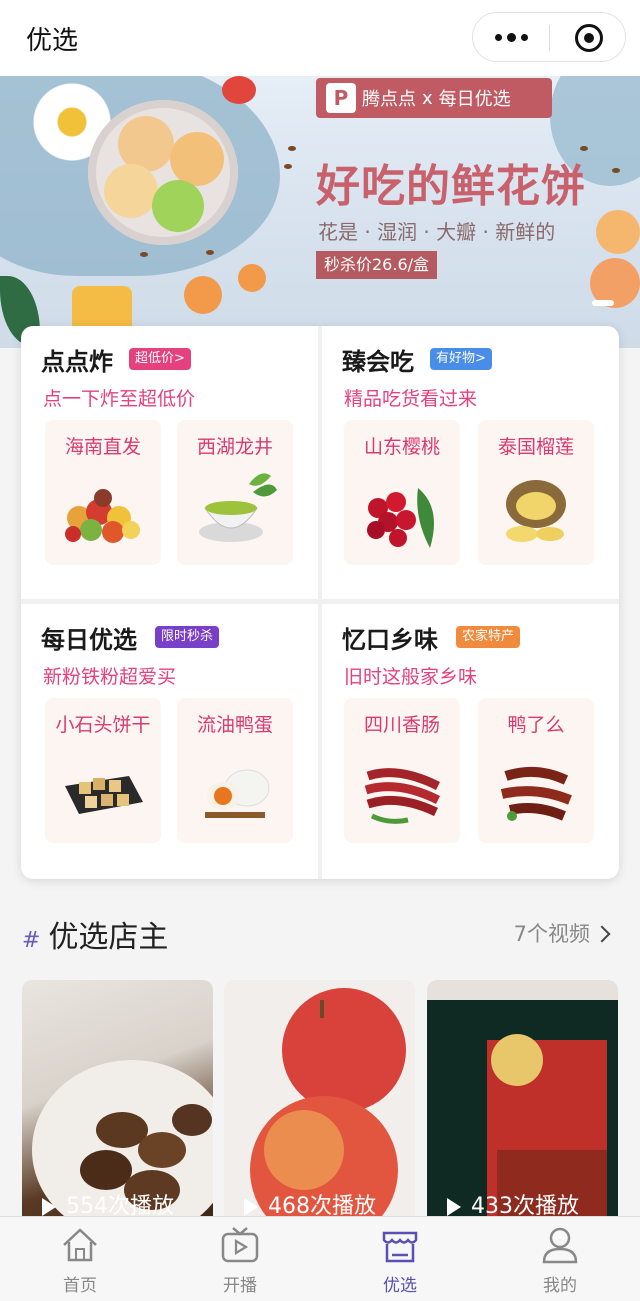  I want to click on durian-icon, so click(536, 511).